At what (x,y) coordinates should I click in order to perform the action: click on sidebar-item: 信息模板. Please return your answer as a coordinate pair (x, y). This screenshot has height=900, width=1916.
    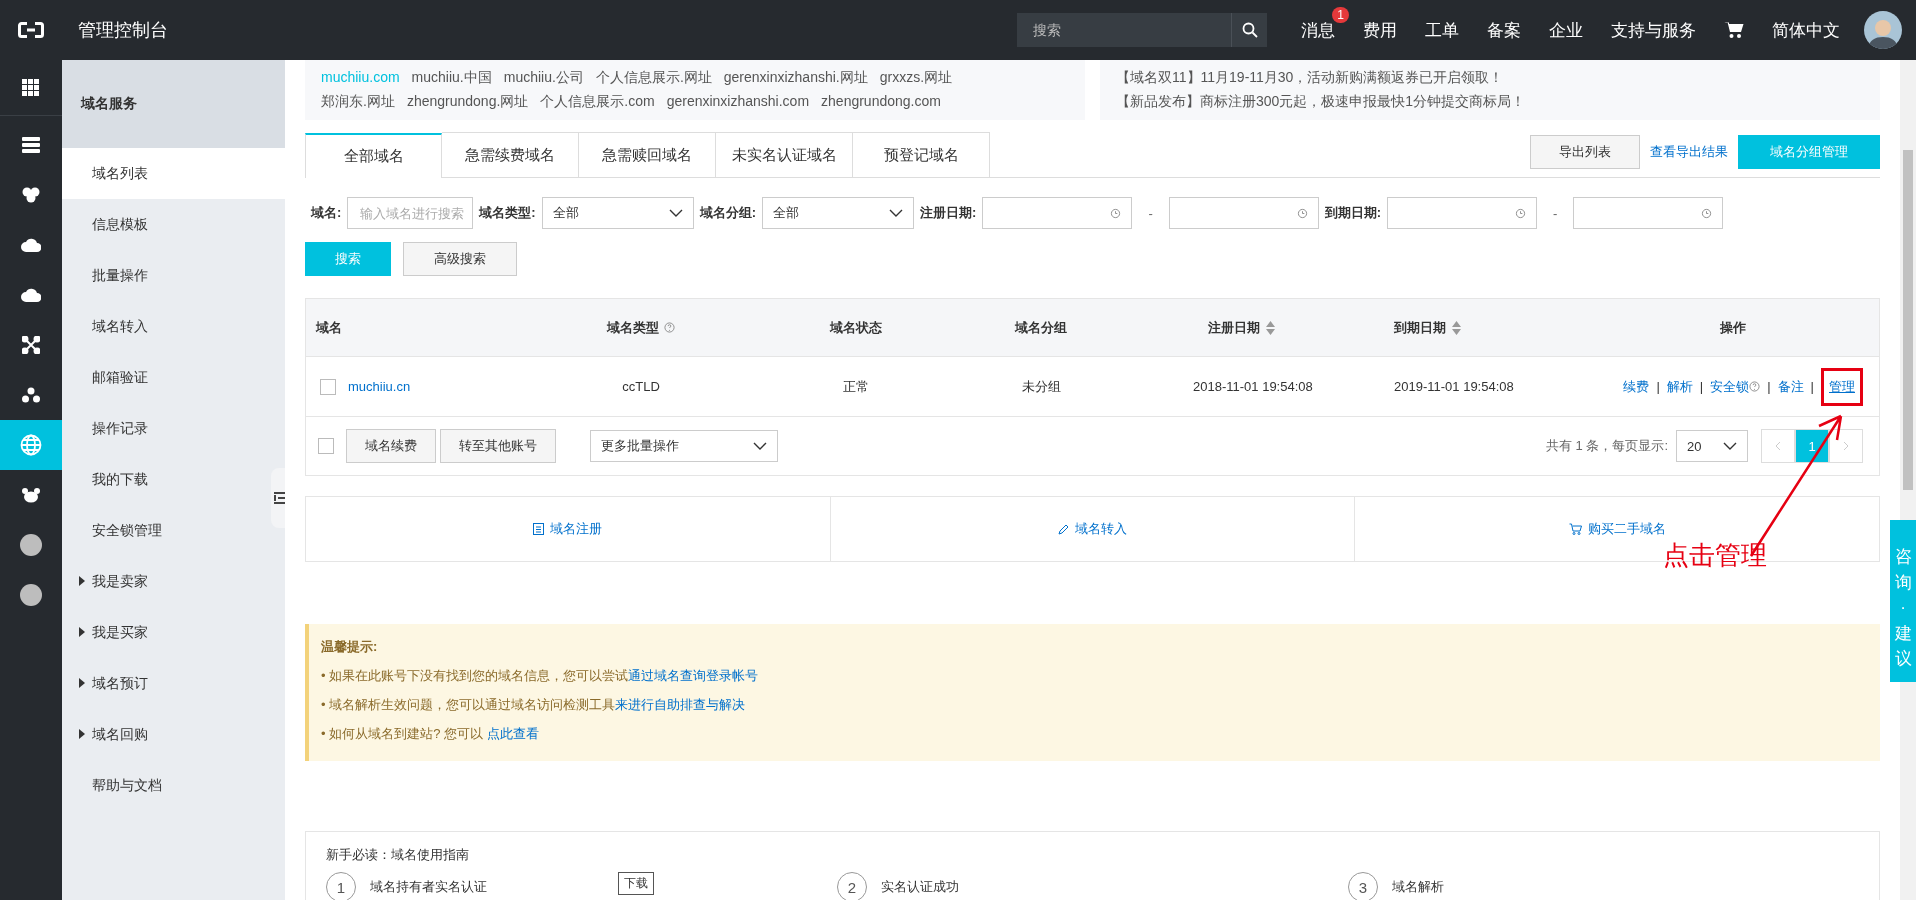
    Looking at the image, I should click on (164, 224).